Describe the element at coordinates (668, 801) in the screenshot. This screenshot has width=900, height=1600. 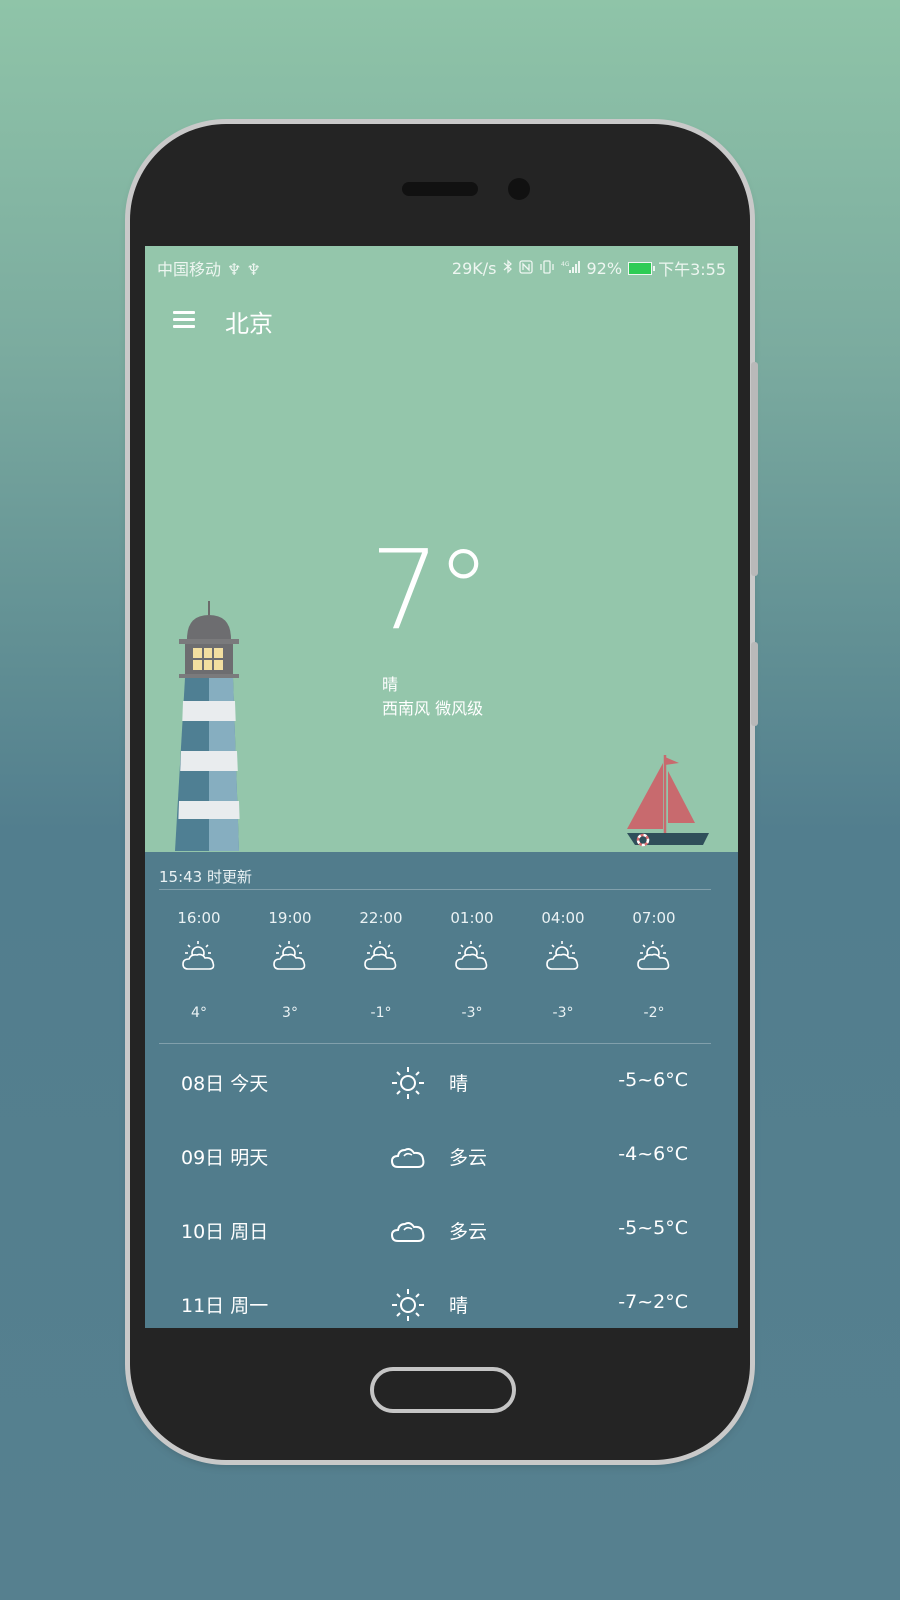
I see `sailboat-illustration` at that location.